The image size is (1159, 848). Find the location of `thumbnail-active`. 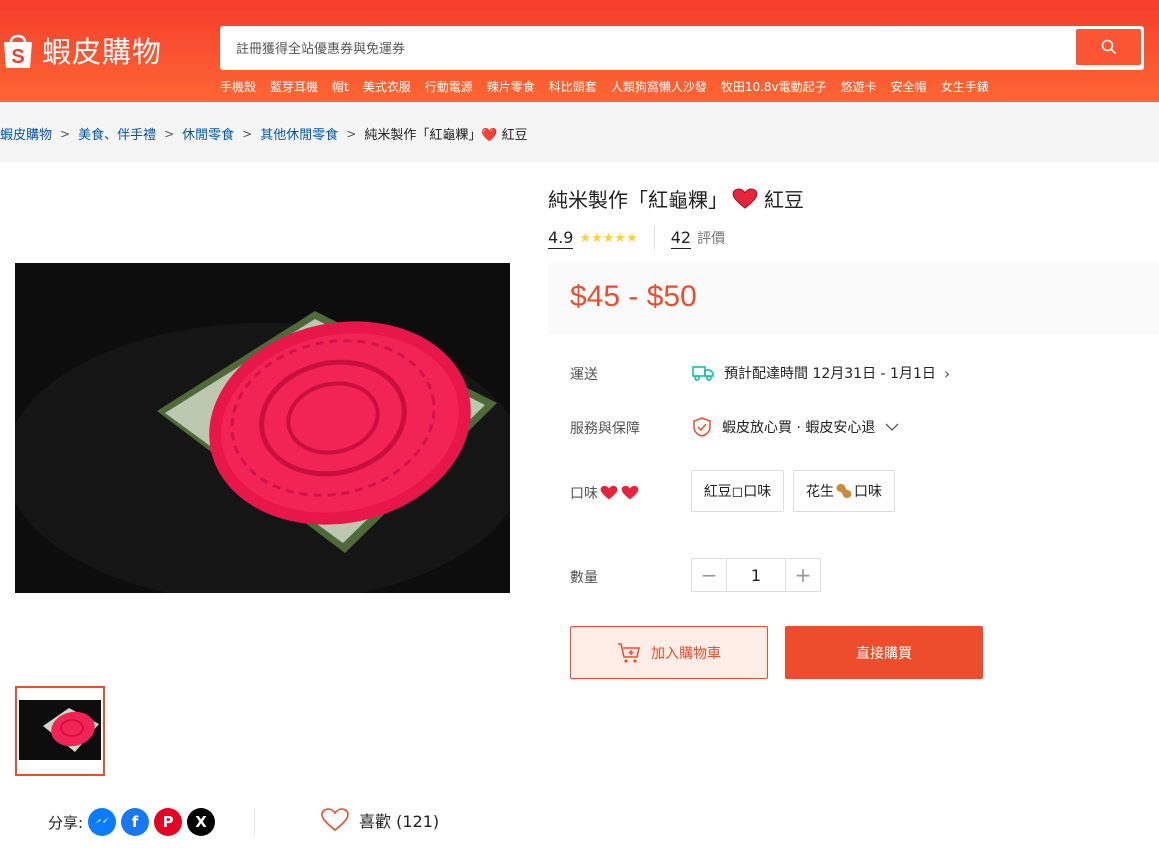

thumbnail-active is located at coordinates (60, 731).